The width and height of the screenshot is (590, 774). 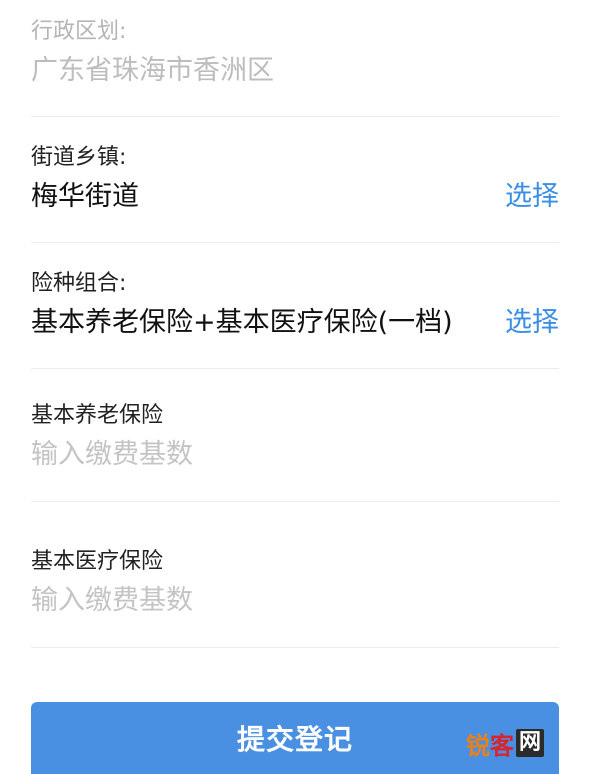 What do you see at coordinates (97, 415) in the screenshot?
I see `pension-label: 基本养老保险` at bounding box center [97, 415].